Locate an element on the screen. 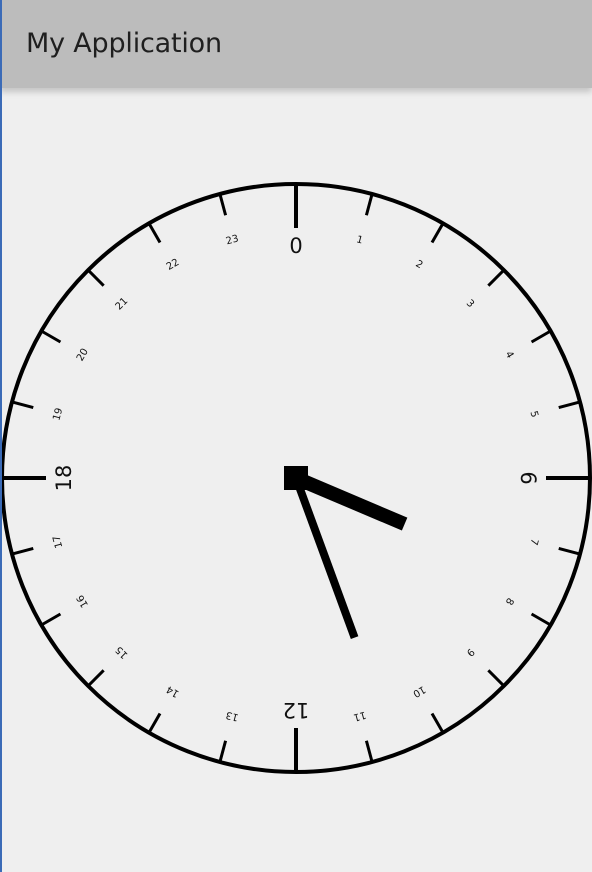 This screenshot has width=592, height=872. app-title: My Application is located at coordinates (124, 43).